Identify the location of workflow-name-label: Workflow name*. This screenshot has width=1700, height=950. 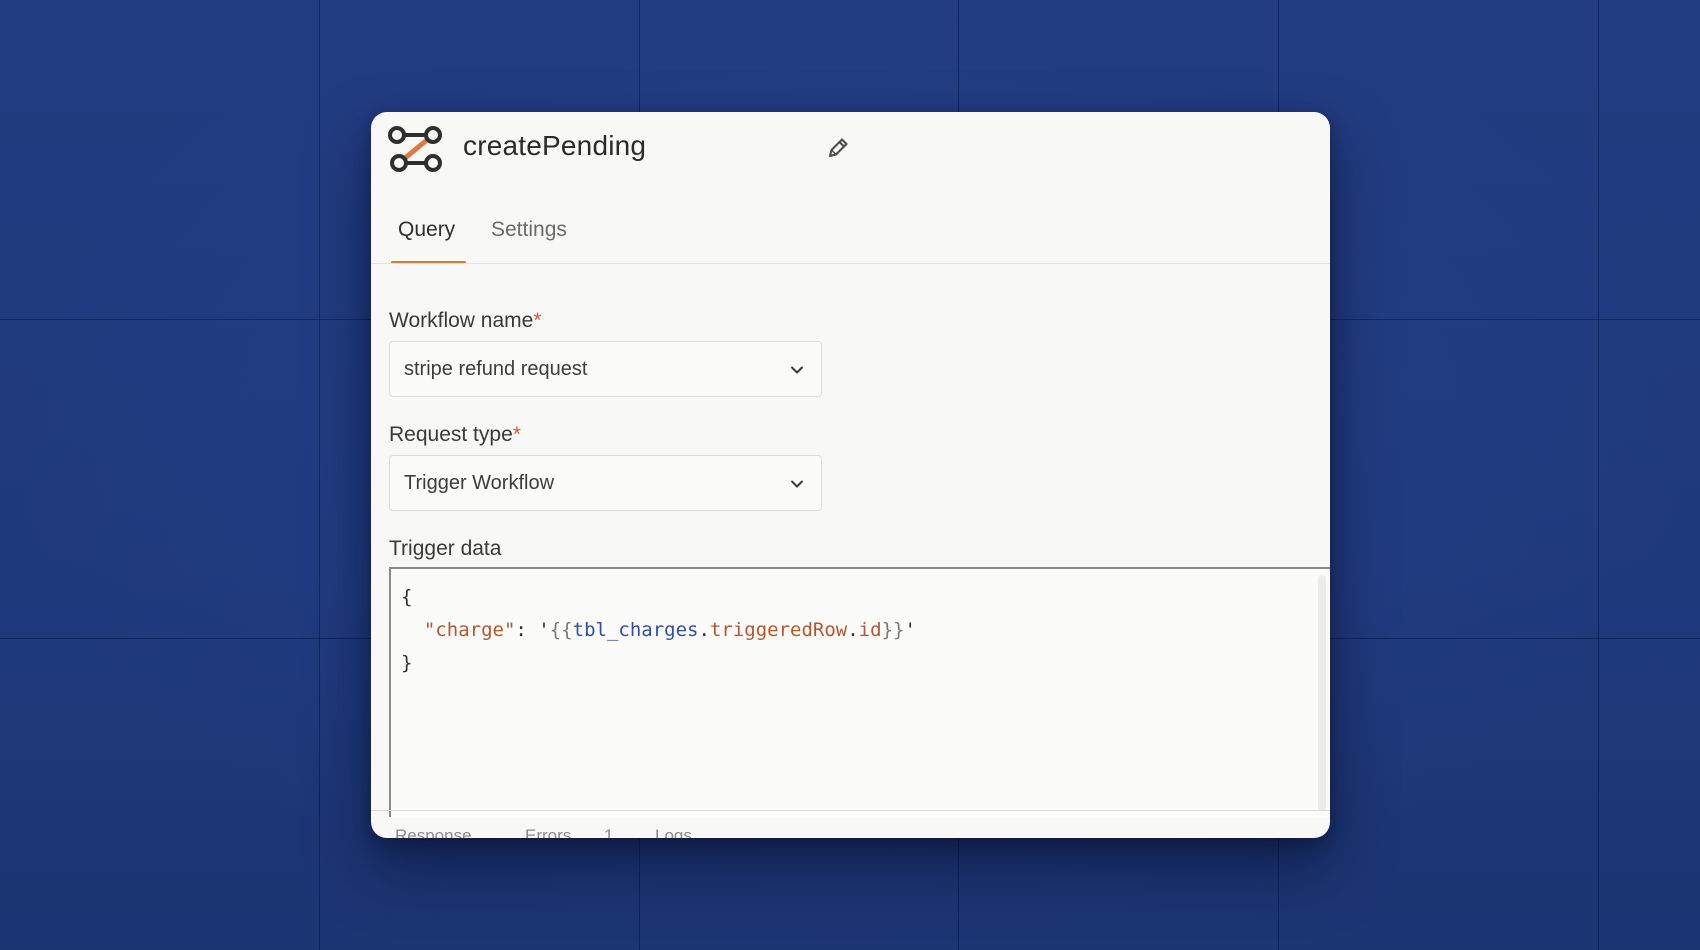
(465, 320).